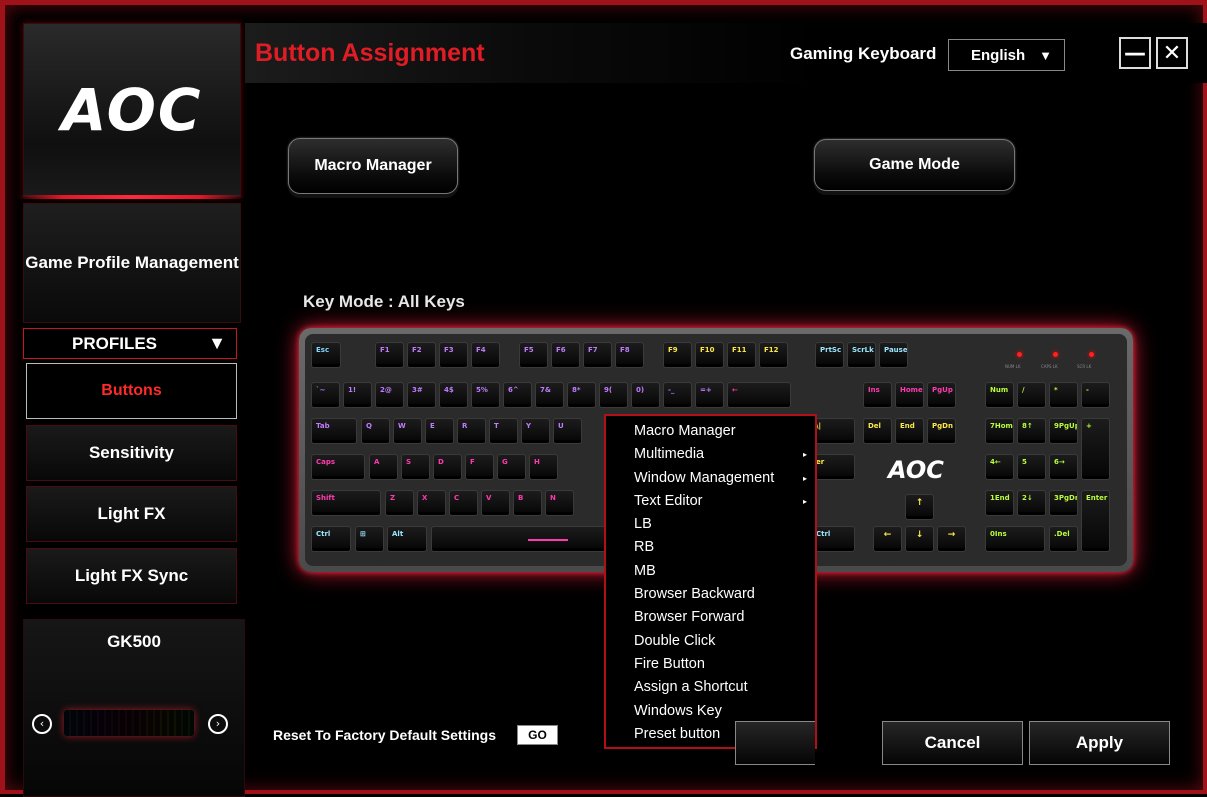  I want to click on keyboard-key: F8, so click(629, 355).